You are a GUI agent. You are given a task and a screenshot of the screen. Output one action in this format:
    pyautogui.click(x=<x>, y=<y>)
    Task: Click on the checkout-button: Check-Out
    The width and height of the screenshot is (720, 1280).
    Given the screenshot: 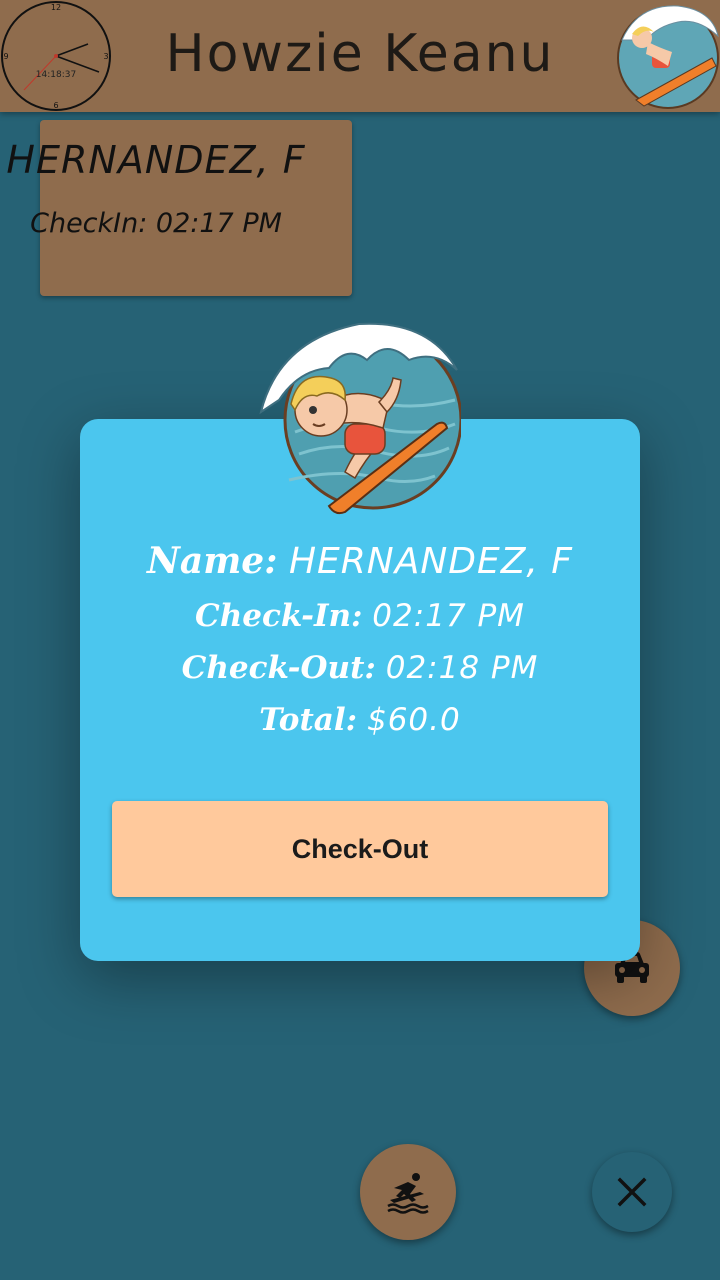 What is the action you would take?
    pyautogui.click(x=360, y=849)
    